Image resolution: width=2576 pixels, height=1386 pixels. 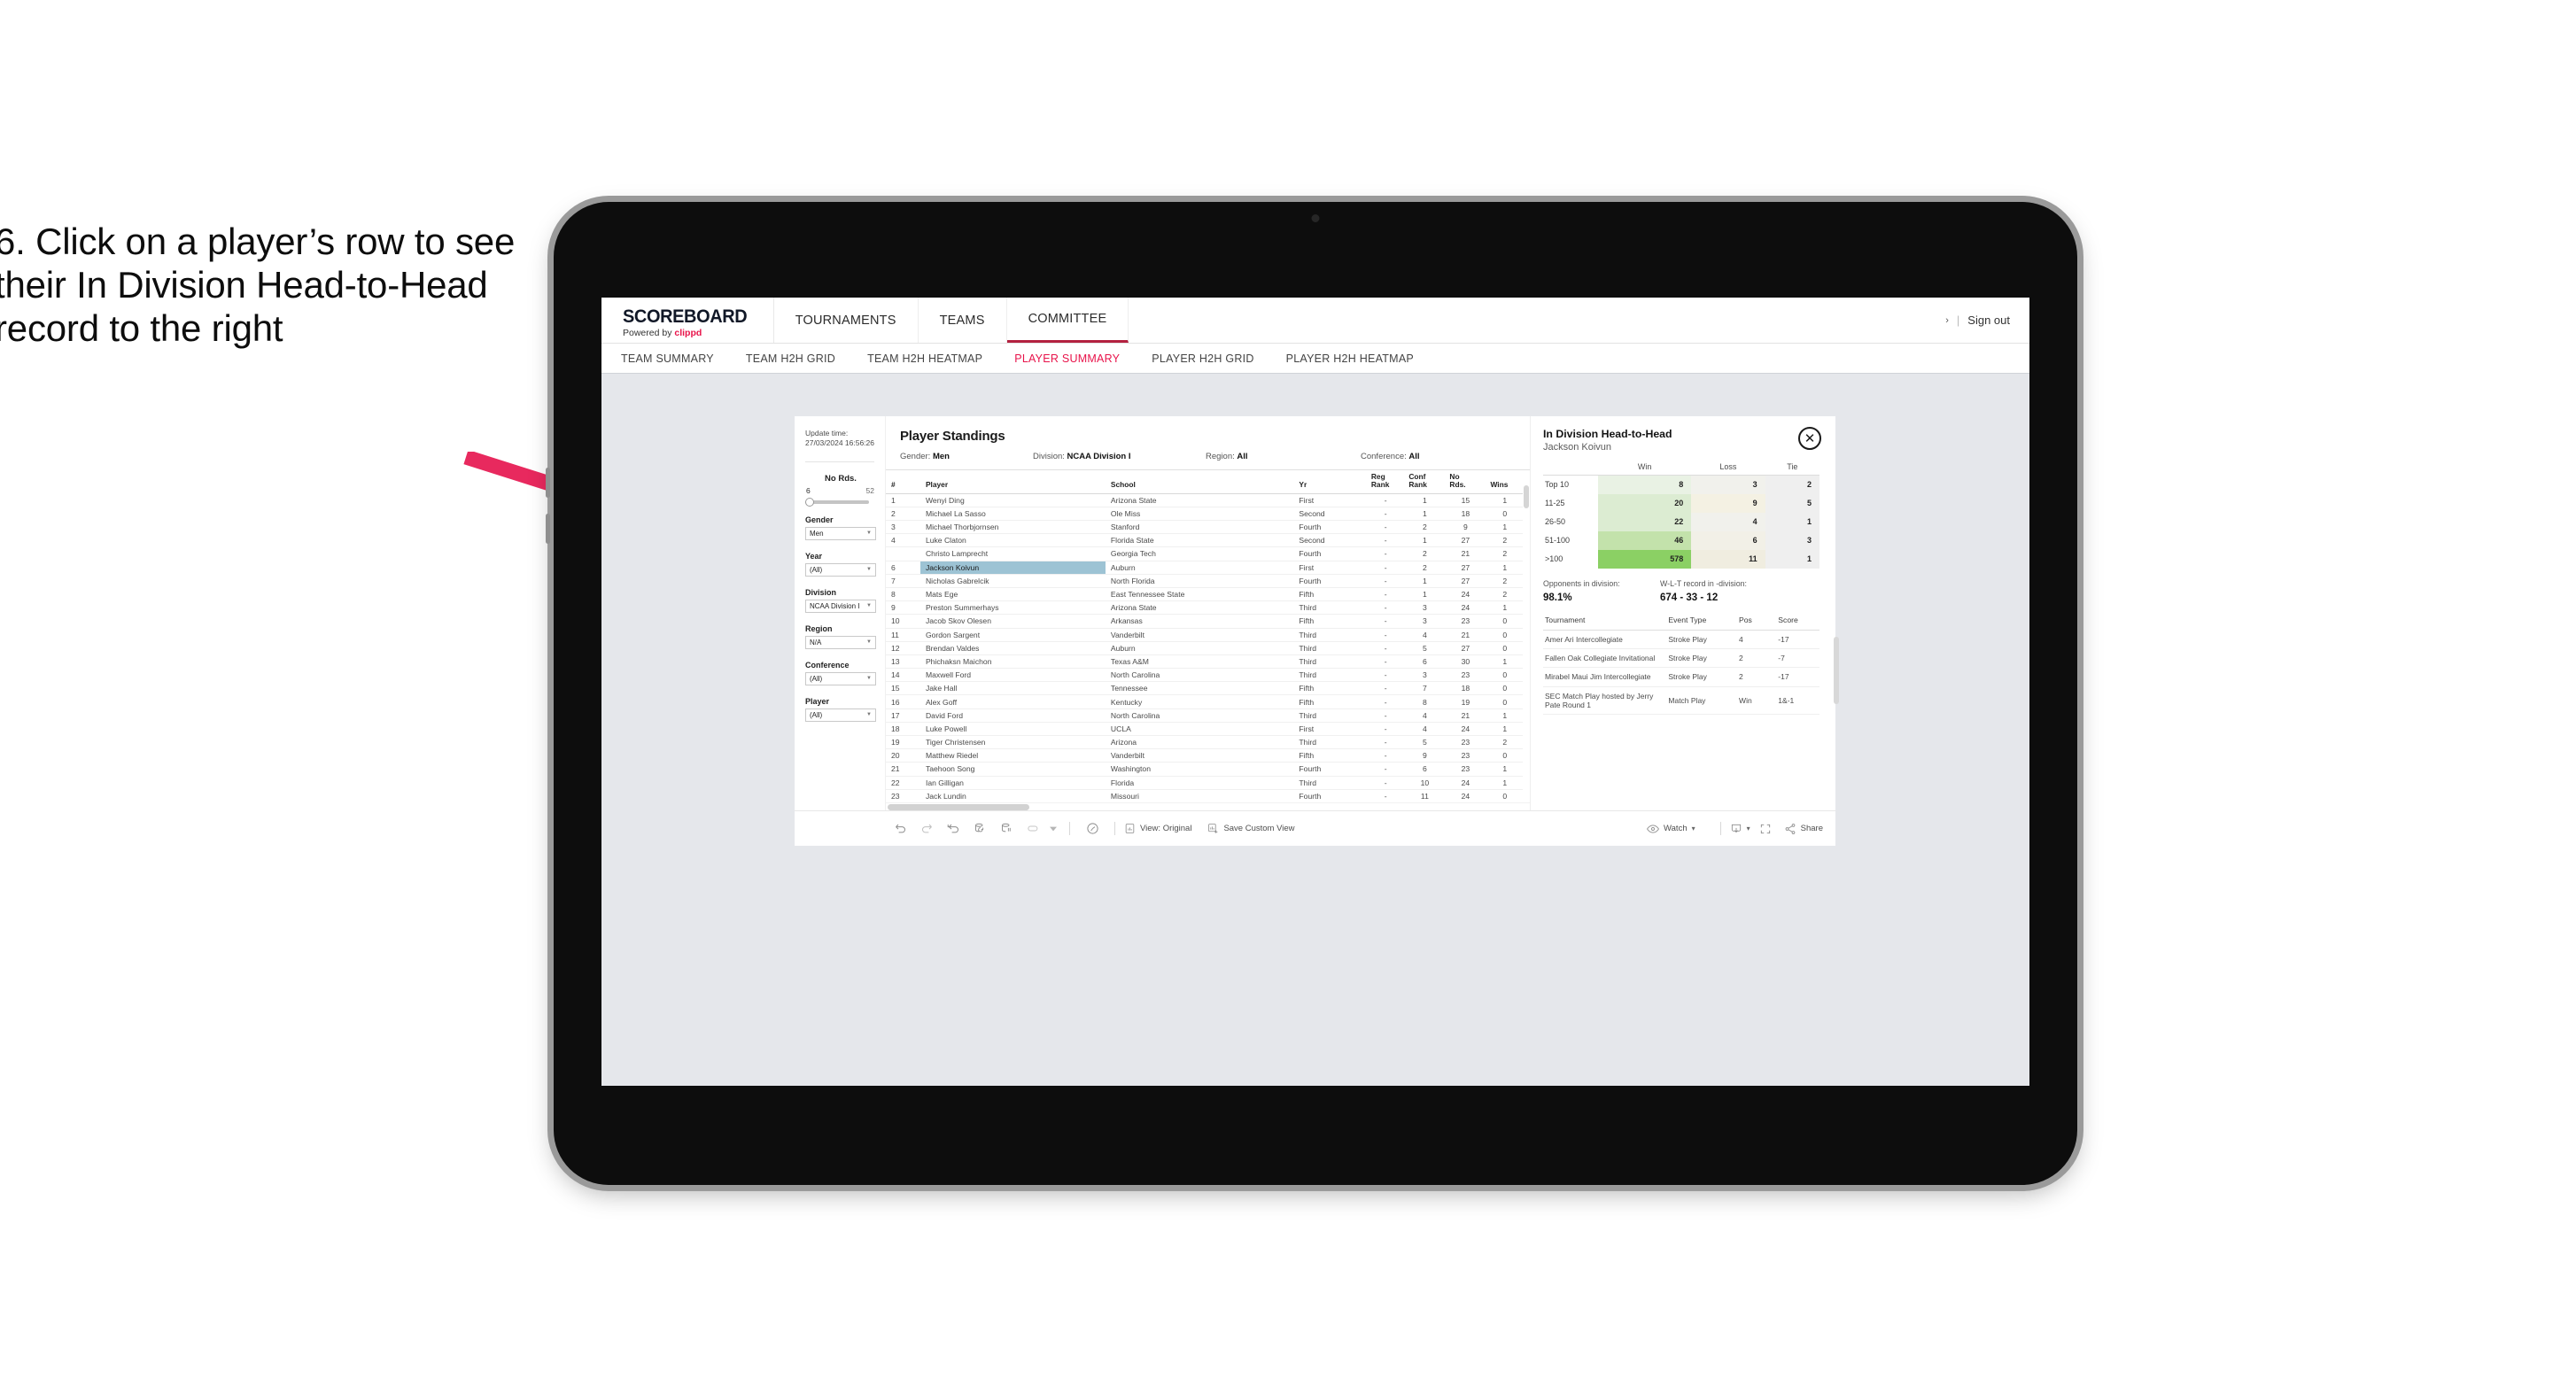 I want to click on table-row: 22 Ian Gilligan Florida Third -10 24 1, so click(x=1204, y=783).